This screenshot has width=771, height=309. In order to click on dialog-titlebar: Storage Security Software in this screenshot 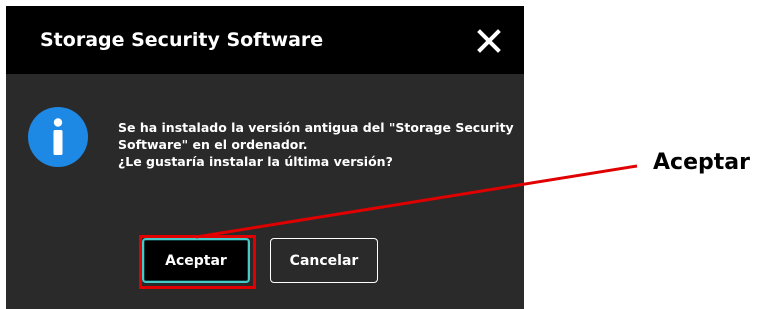, I will do `click(265, 40)`.